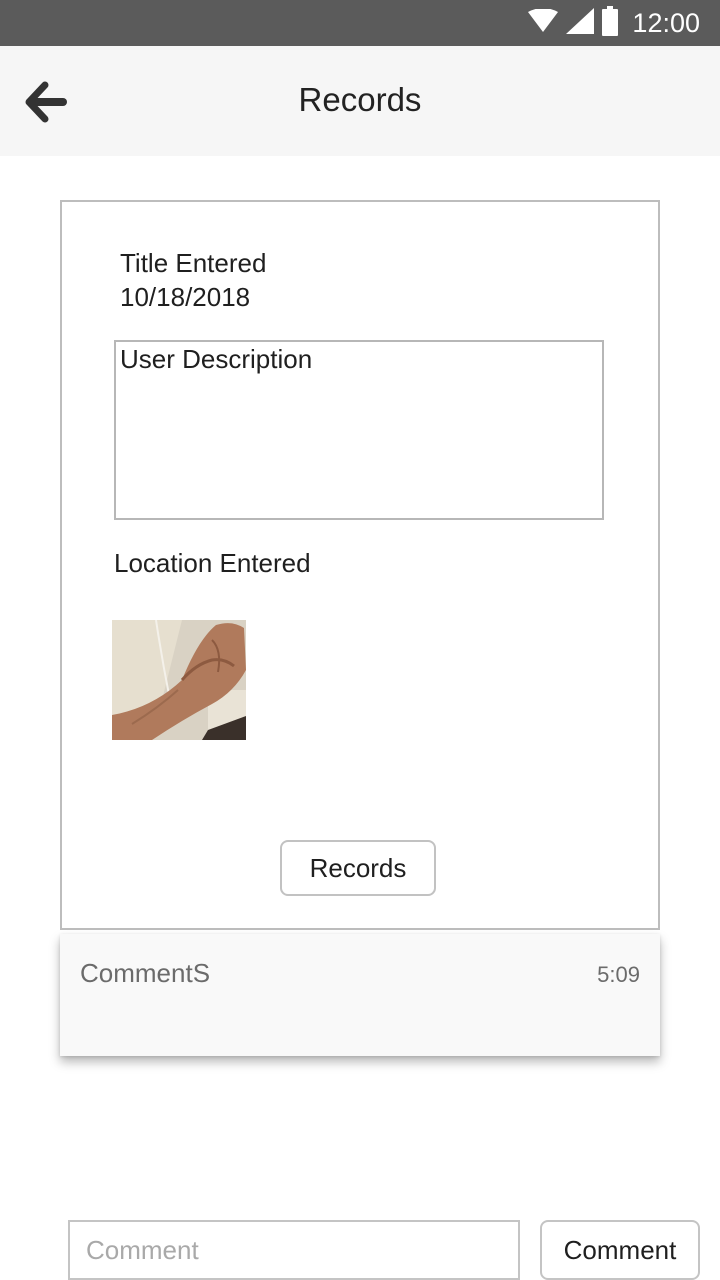 The image size is (720, 1280). I want to click on hand-photo-image, so click(179, 680).